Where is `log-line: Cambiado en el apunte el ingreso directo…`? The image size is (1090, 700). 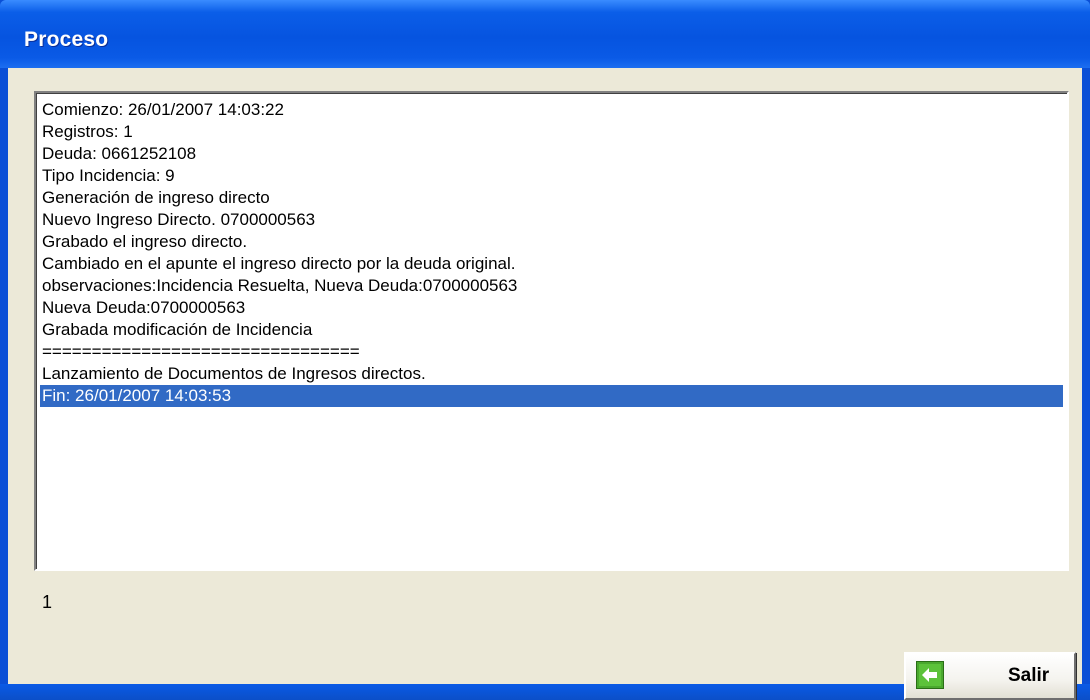
log-line: Cambiado en el apunte el ingreso directo… is located at coordinates (551, 264).